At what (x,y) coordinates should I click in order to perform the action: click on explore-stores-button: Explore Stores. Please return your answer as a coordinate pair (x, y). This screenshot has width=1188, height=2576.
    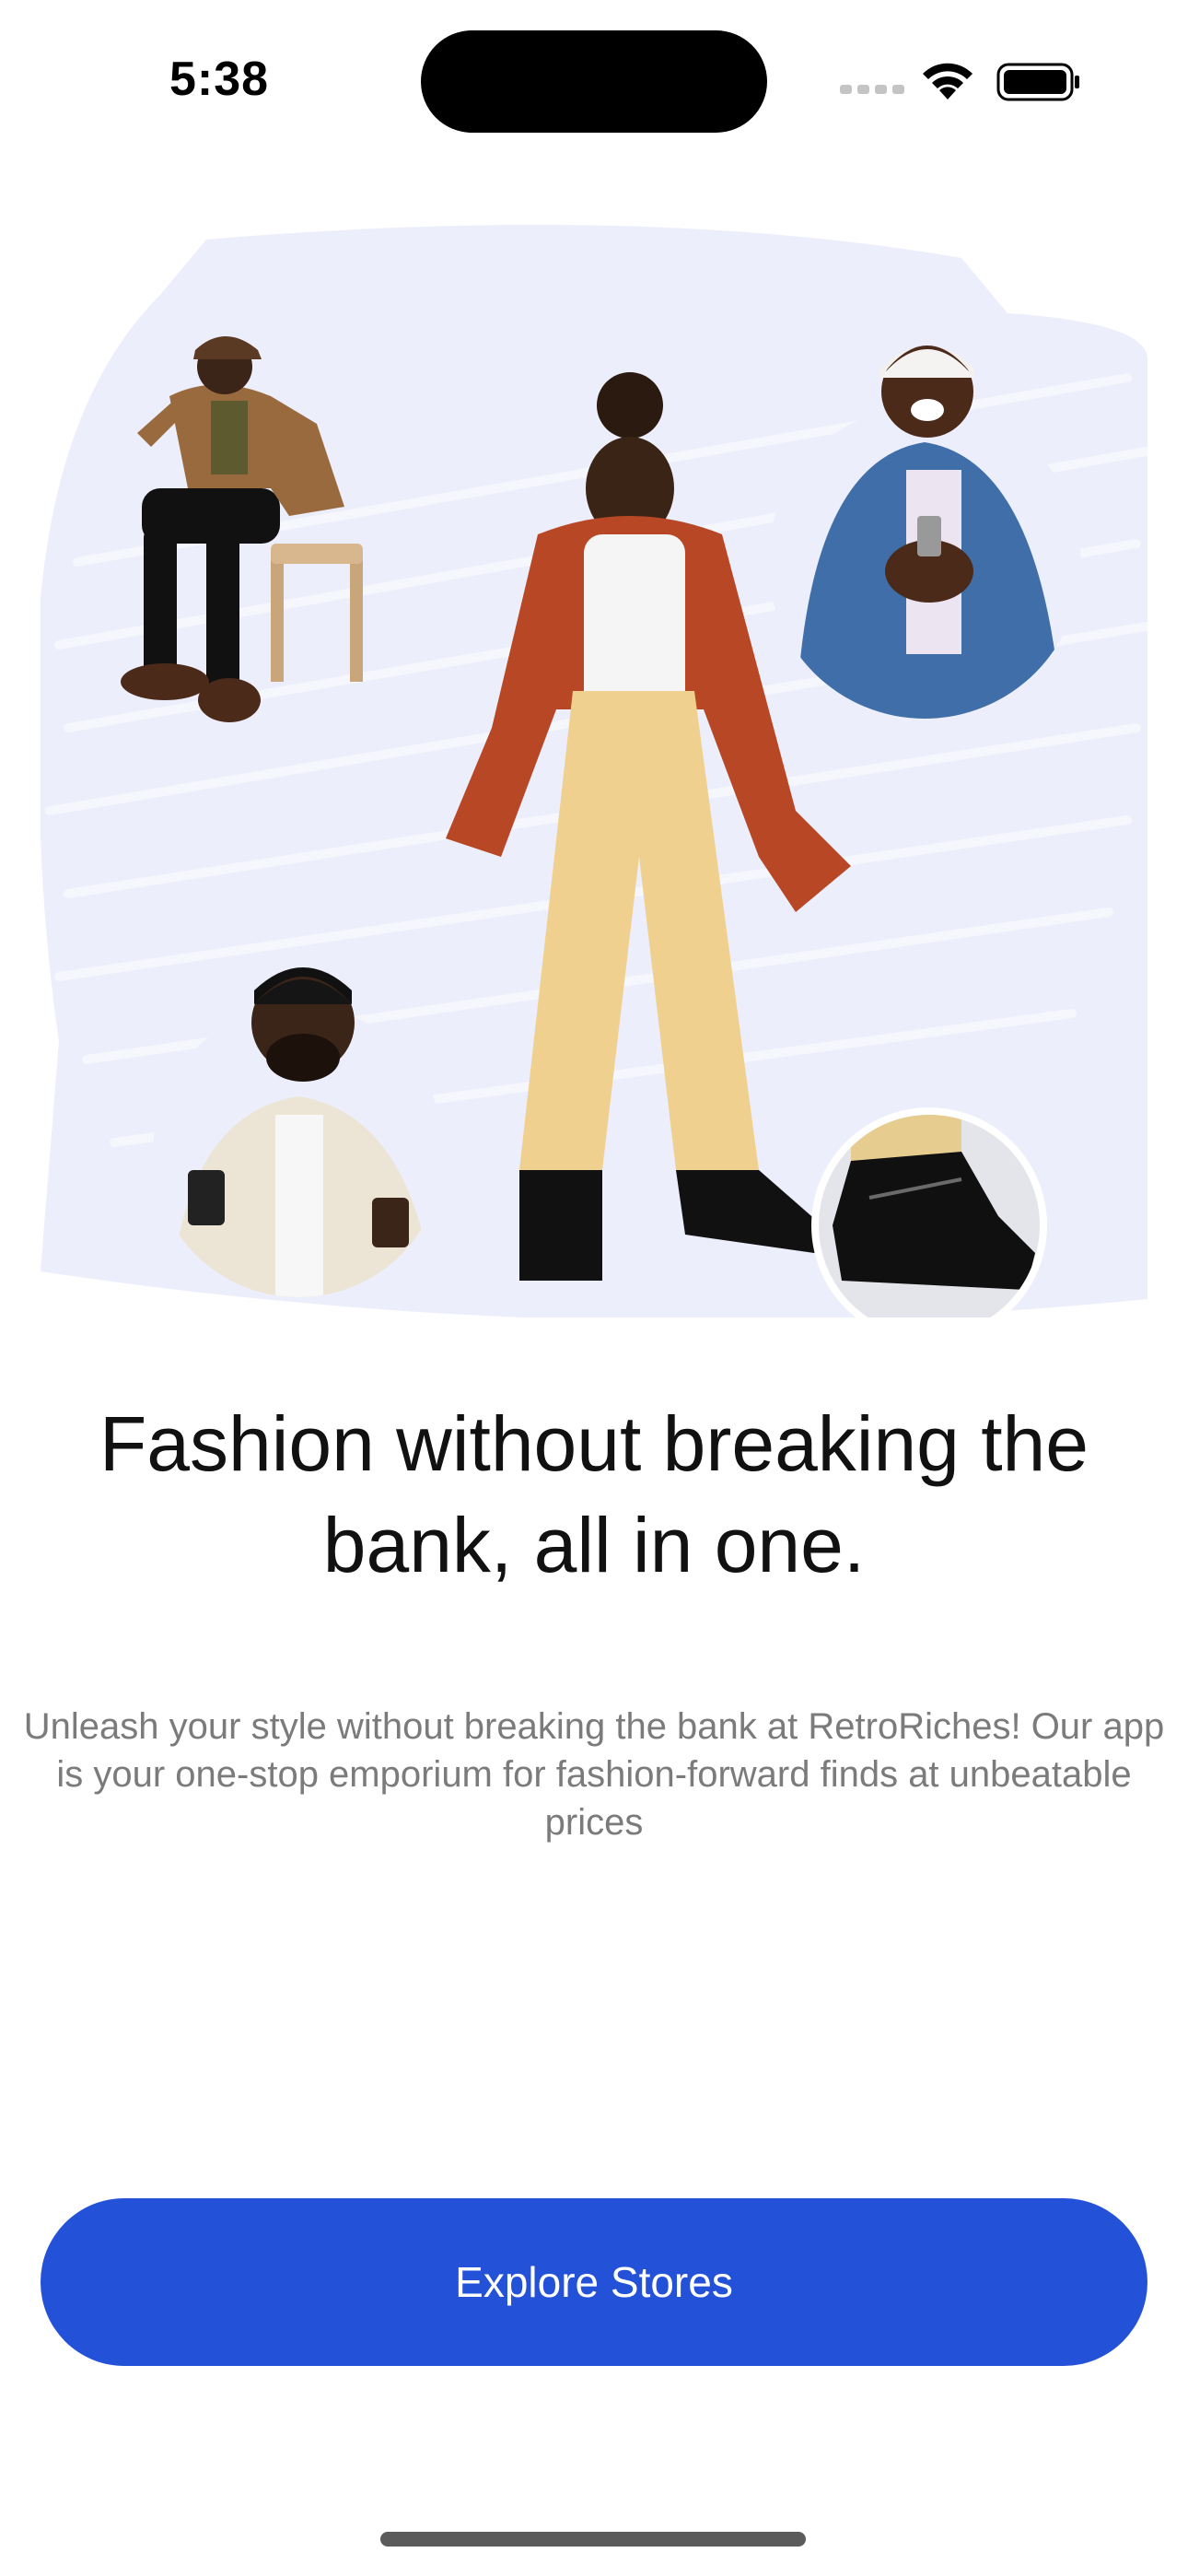
    Looking at the image, I should click on (594, 2282).